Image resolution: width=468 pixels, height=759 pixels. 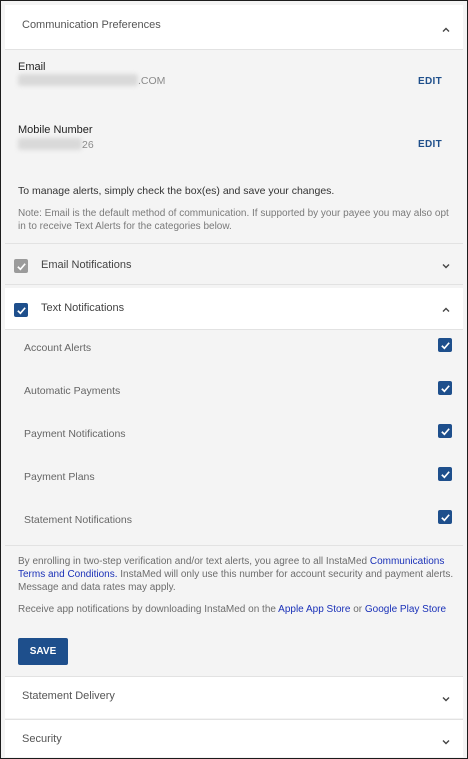 I want to click on email-notifications-header: Email Notifications, so click(x=234, y=264).